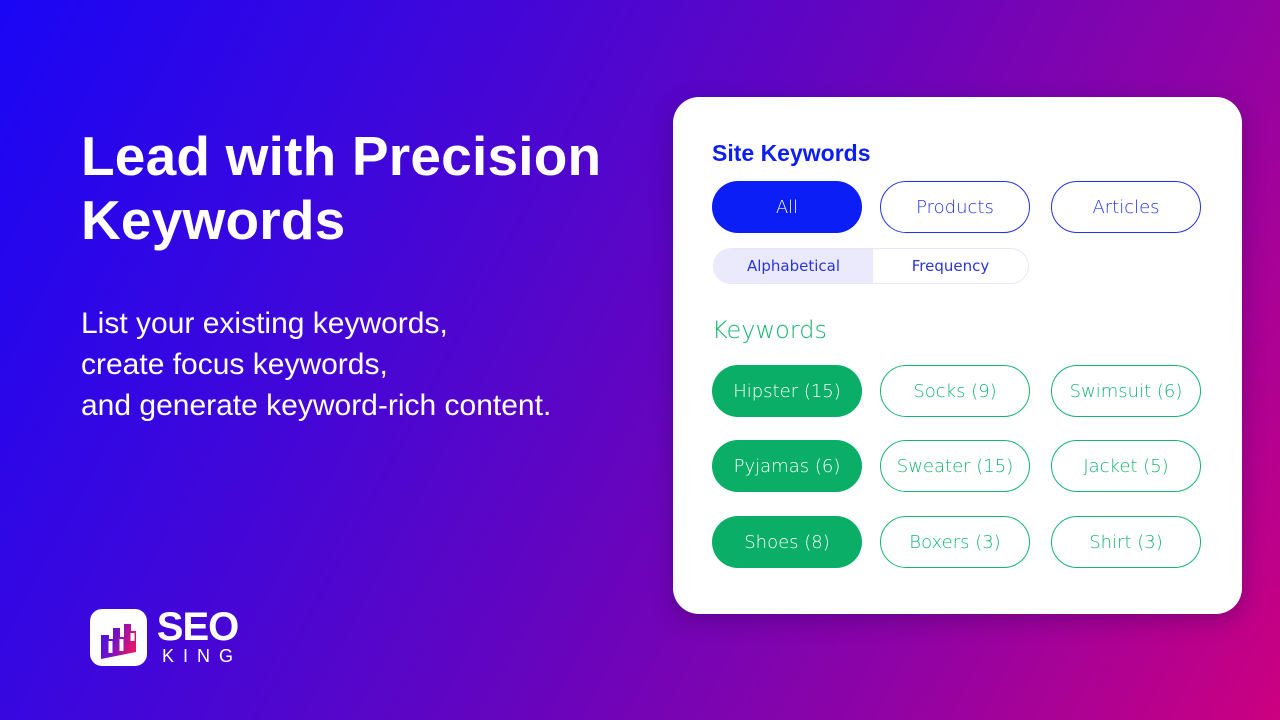  What do you see at coordinates (955, 542) in the screenshot?
I see `keyword-chip: Boxers (3)` at bounding box center [955, 542].